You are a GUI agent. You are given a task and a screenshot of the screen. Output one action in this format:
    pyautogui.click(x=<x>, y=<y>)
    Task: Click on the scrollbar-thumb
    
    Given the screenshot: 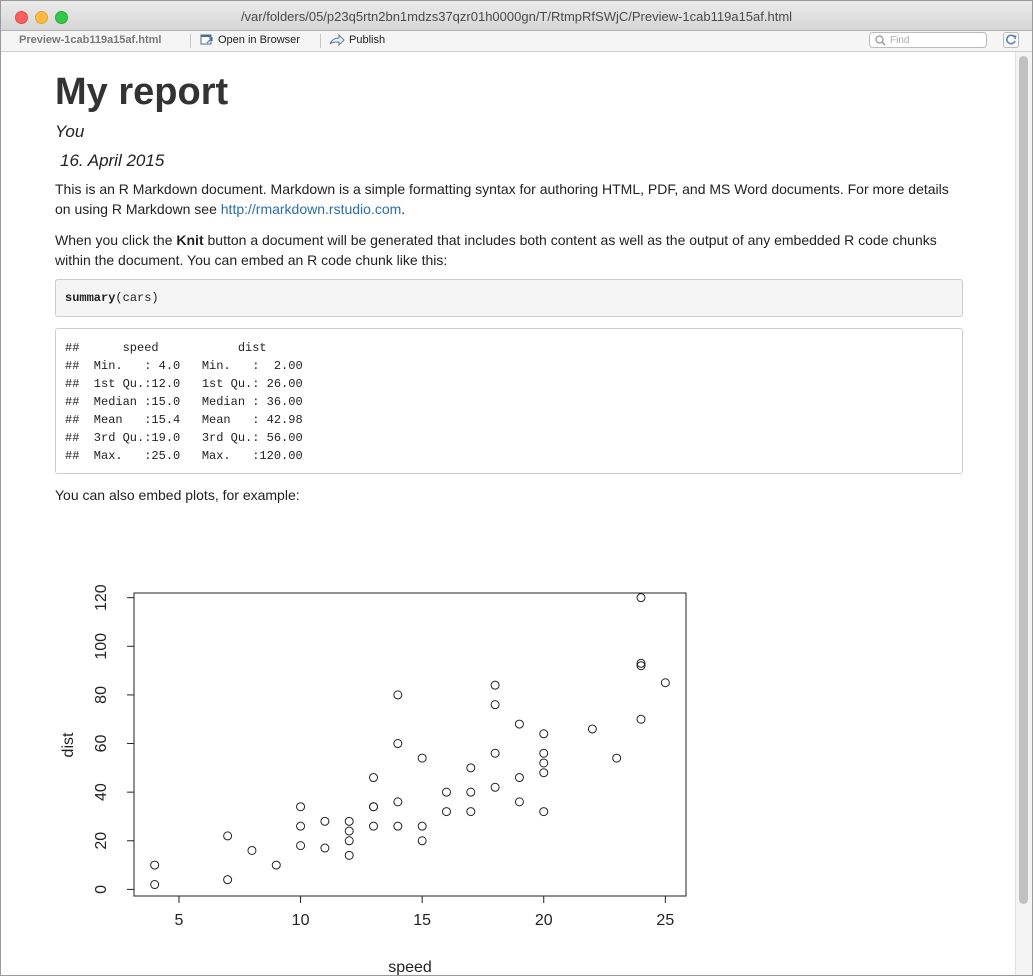 What is the action you would take?
    pyautogui.click(x=1023, y=480)
    